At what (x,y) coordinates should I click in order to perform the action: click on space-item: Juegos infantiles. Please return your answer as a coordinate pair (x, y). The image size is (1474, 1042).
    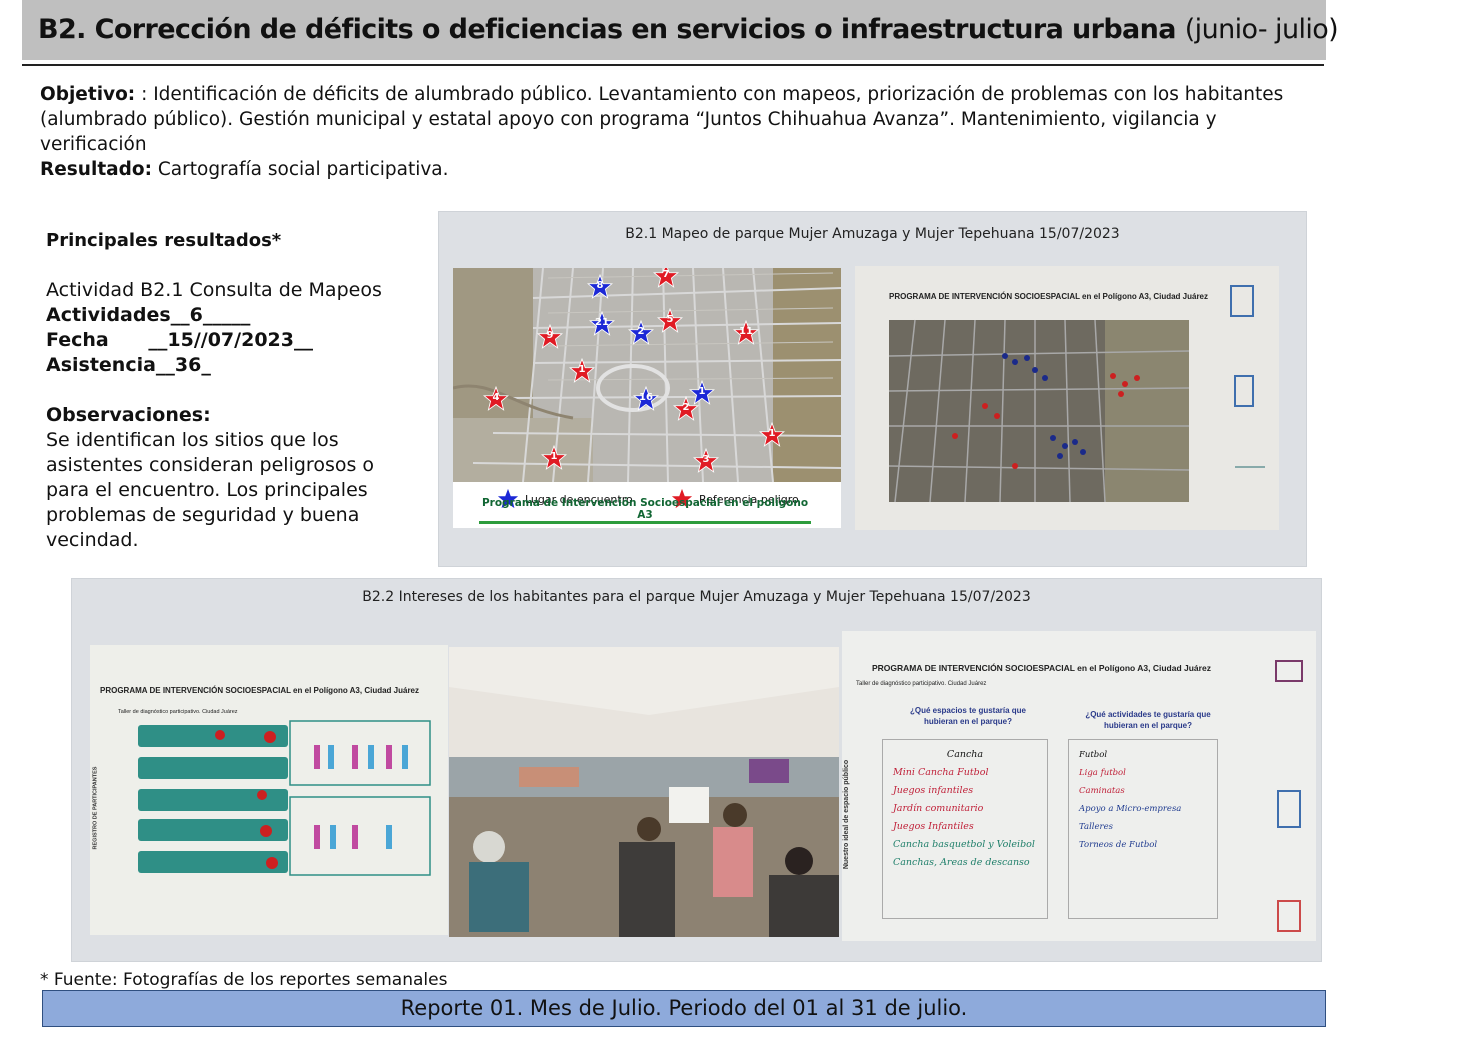
    Looking at the image, I should click on (933, 790).